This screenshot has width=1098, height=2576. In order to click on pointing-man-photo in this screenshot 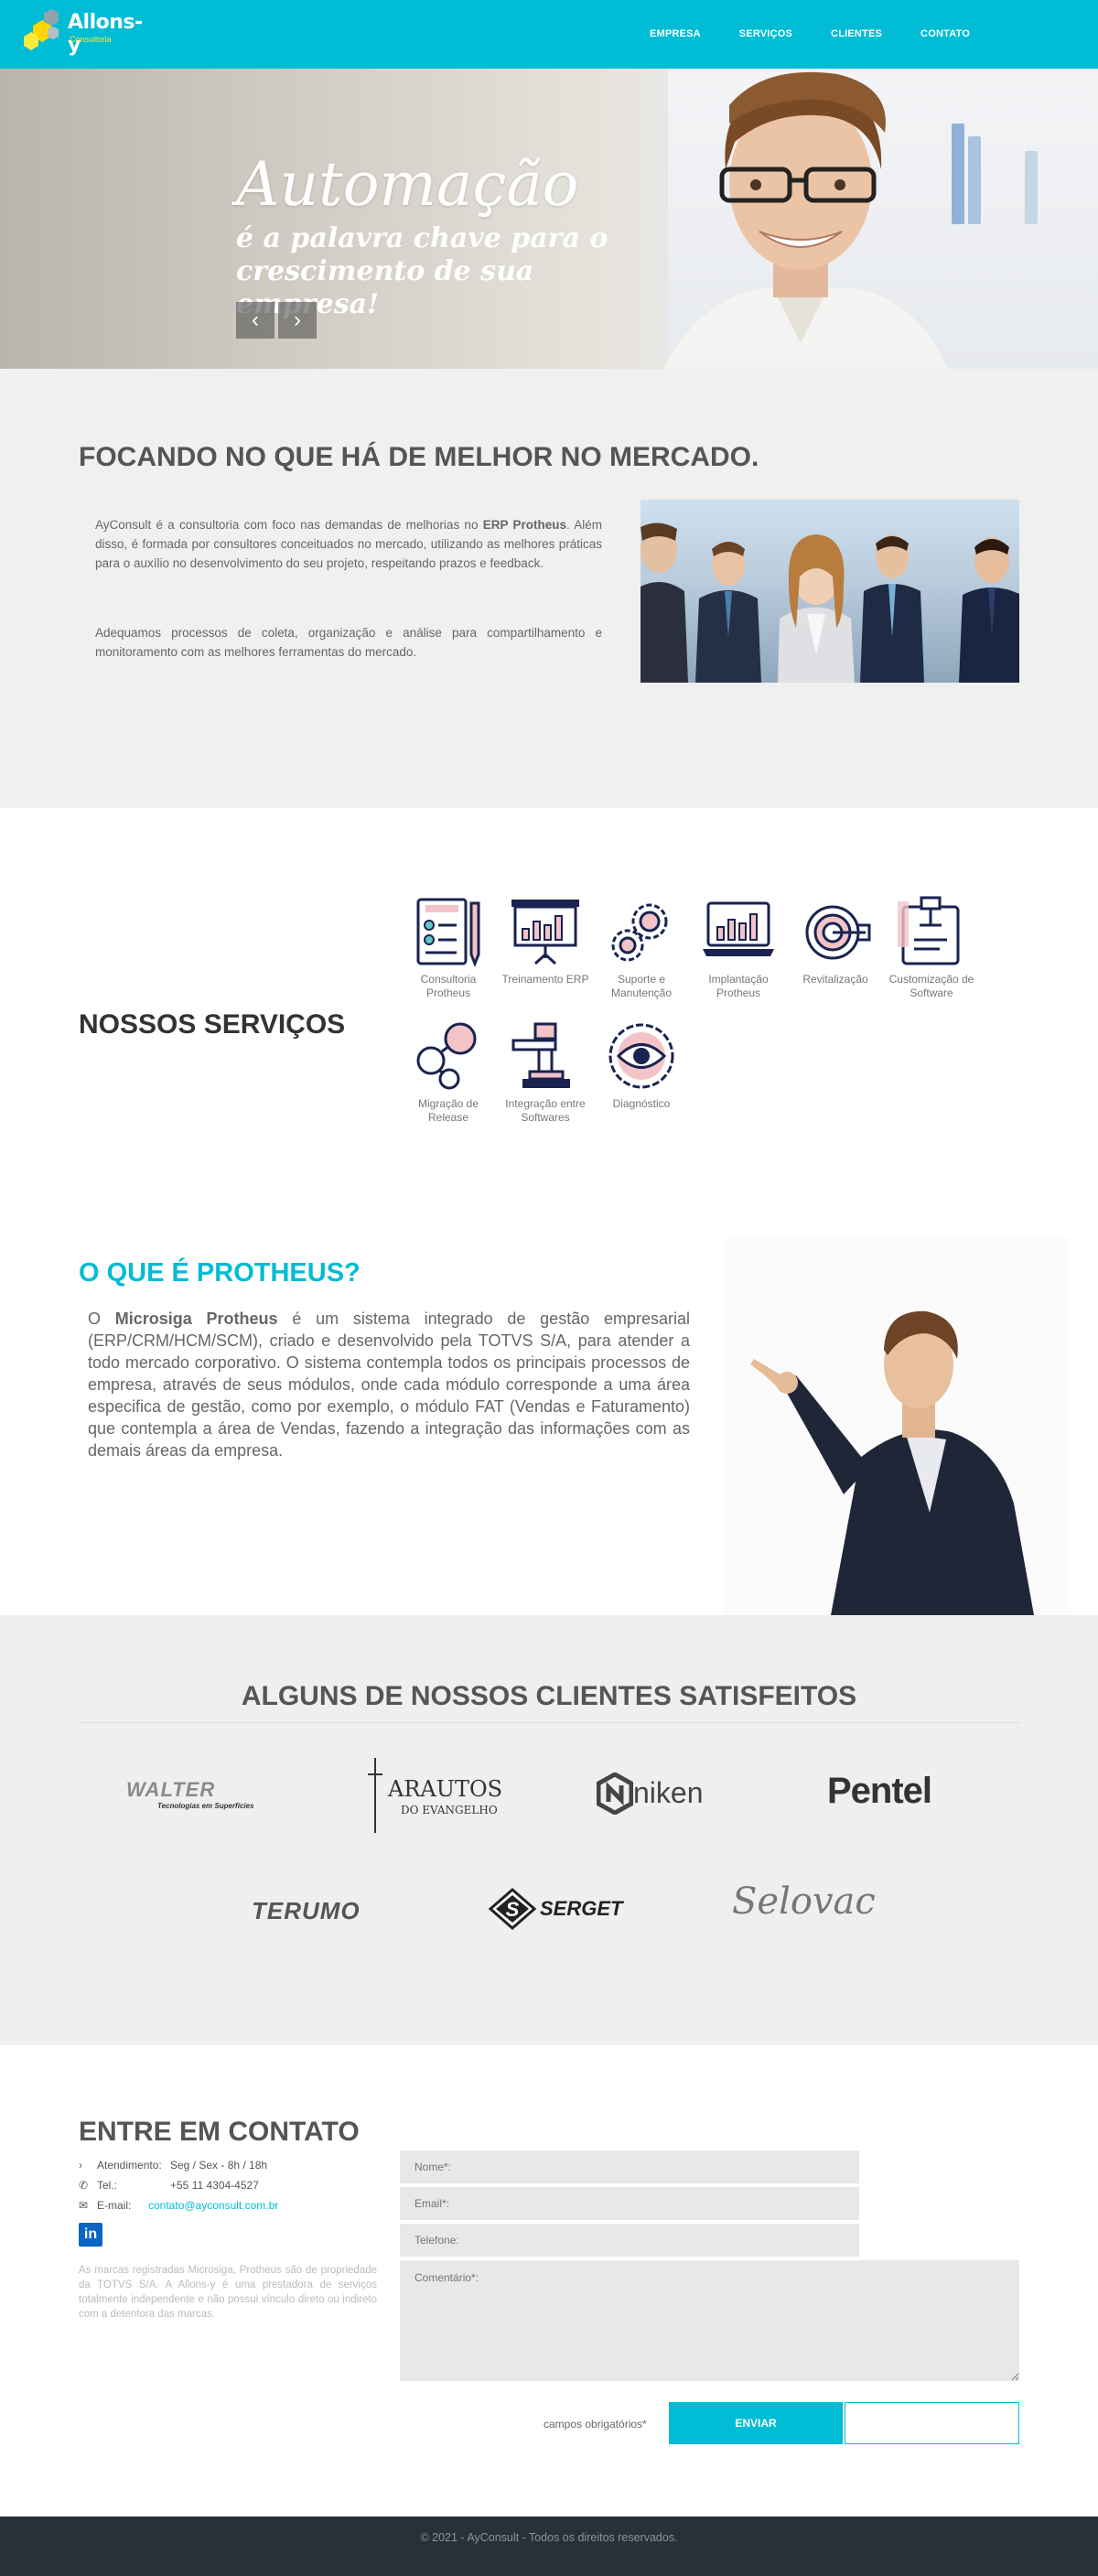, I will do `click(897, 1426)`.